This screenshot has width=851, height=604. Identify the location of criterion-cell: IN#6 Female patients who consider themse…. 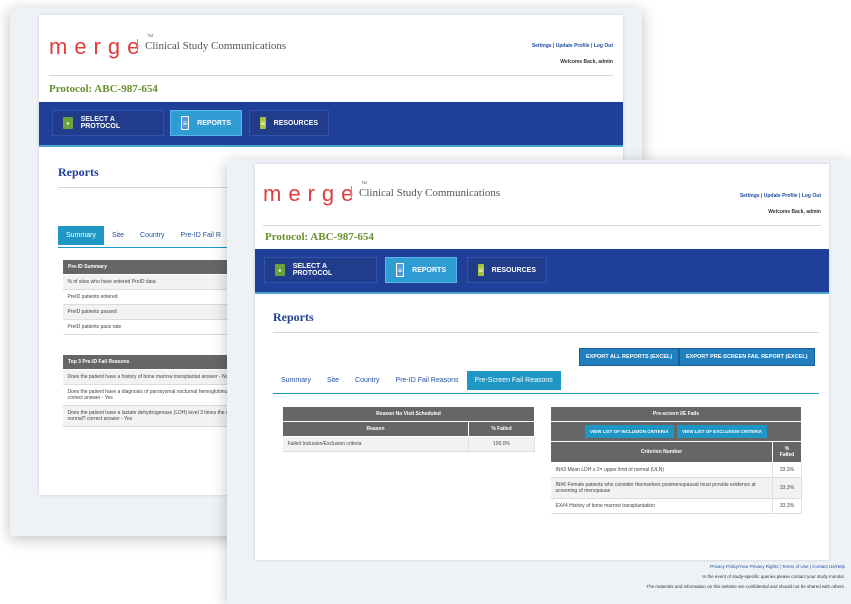
(661, 488).